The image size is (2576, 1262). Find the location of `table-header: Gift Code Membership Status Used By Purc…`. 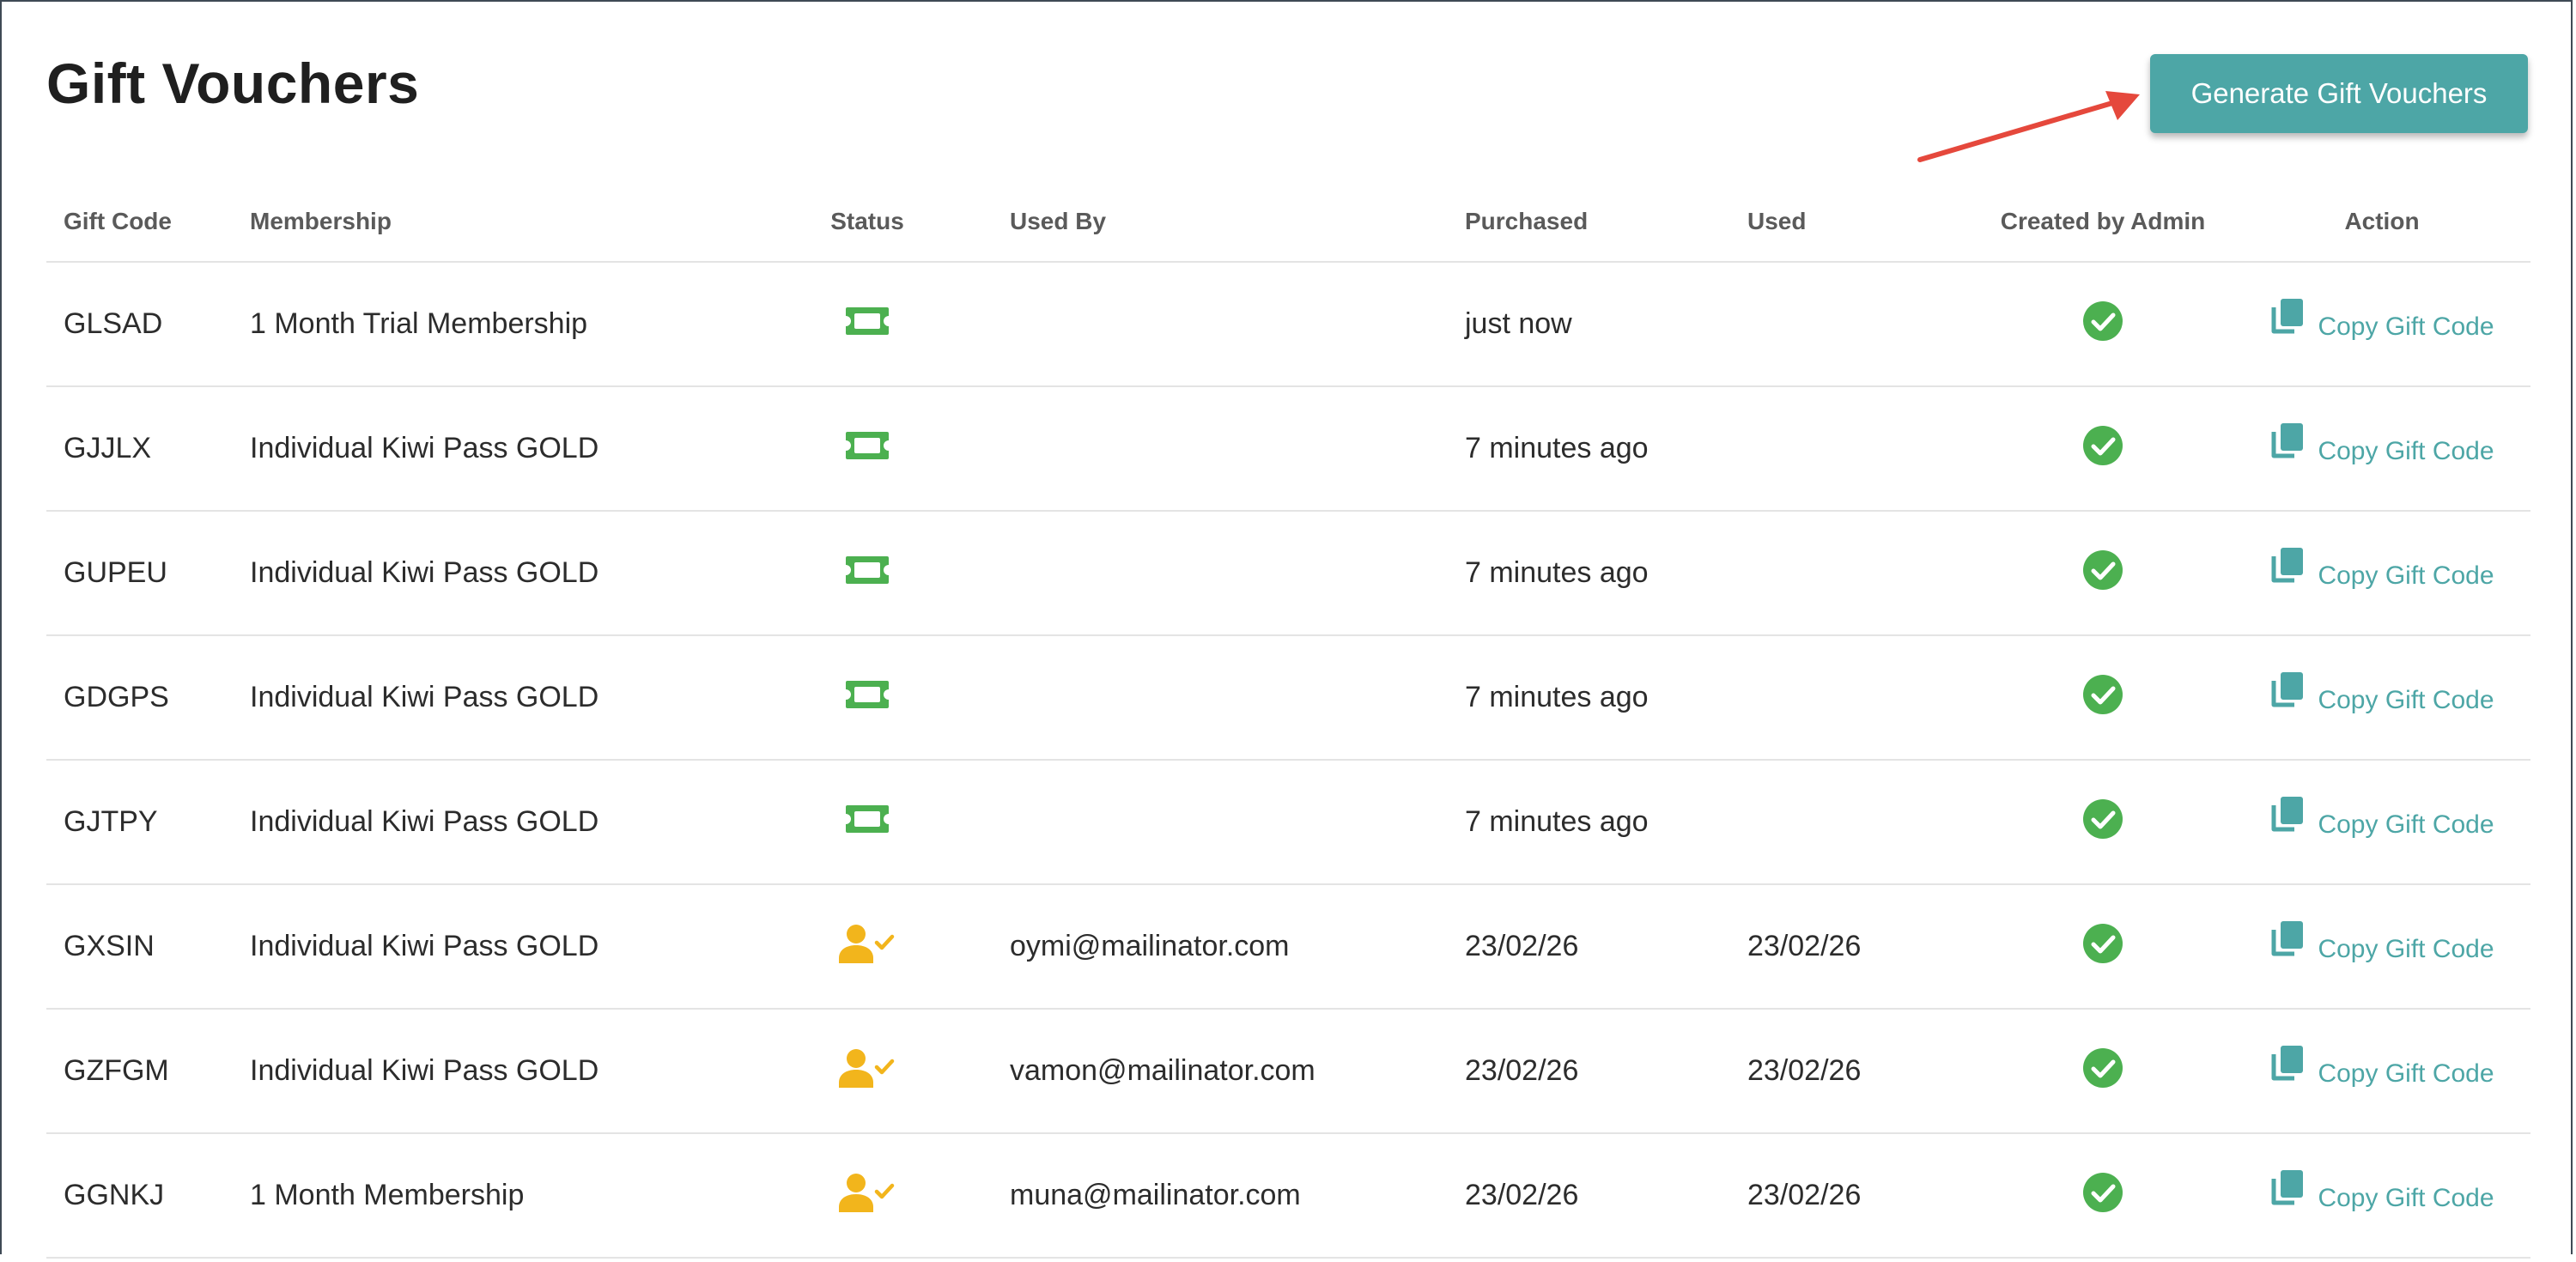

table-header: Gift Code Membership Status Used By Purc… is located at coordinates (1288, 222).